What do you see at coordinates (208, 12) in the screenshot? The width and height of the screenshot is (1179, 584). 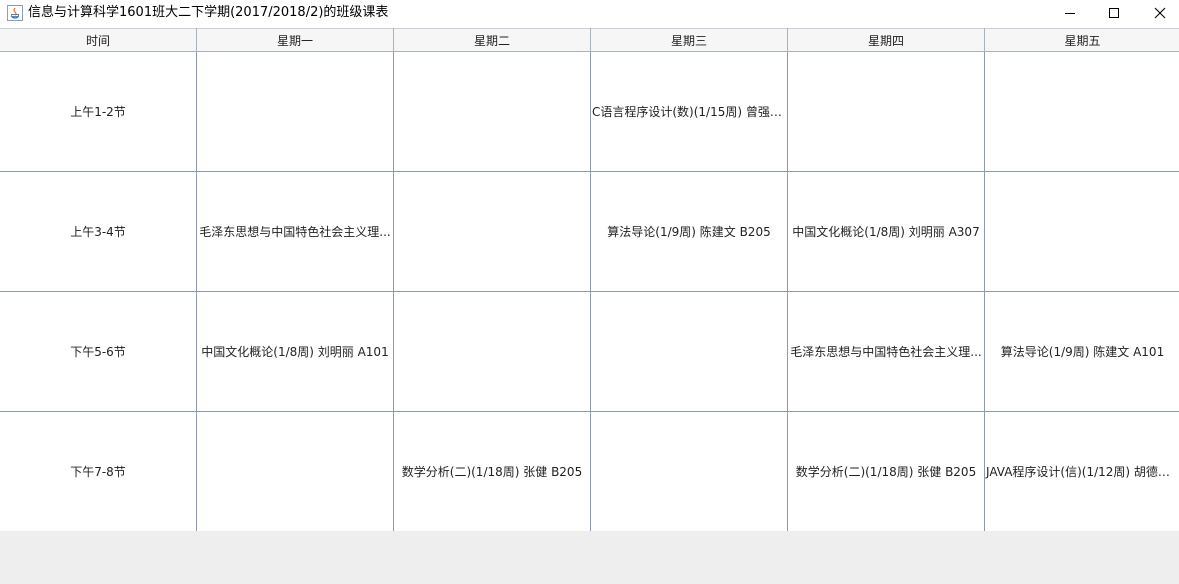 I see `window-title: 信息与计算科学1601班大二下学期(2017/2018/2)的班级课表` at bounding box center [208, 12].